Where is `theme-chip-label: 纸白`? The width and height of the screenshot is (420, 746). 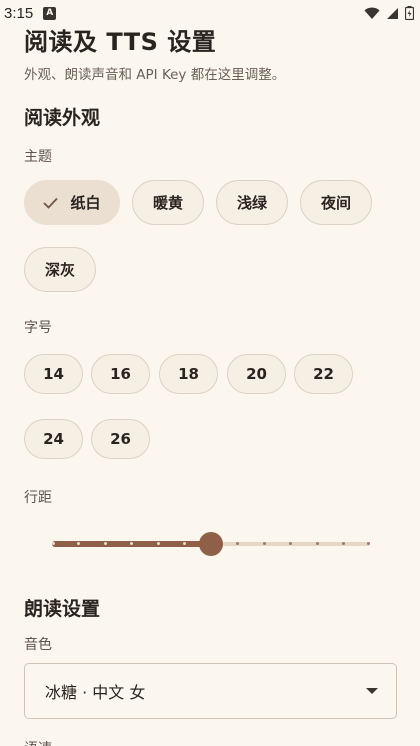 theme-chip-label: 纸白 is located at coordinates (85, 203).